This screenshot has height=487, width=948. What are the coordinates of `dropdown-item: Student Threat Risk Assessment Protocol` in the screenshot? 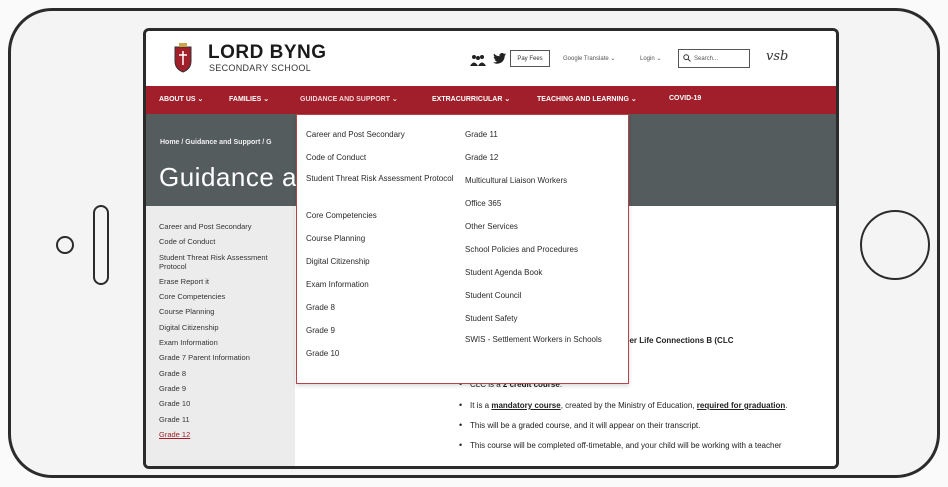 It's located at (381, 179).